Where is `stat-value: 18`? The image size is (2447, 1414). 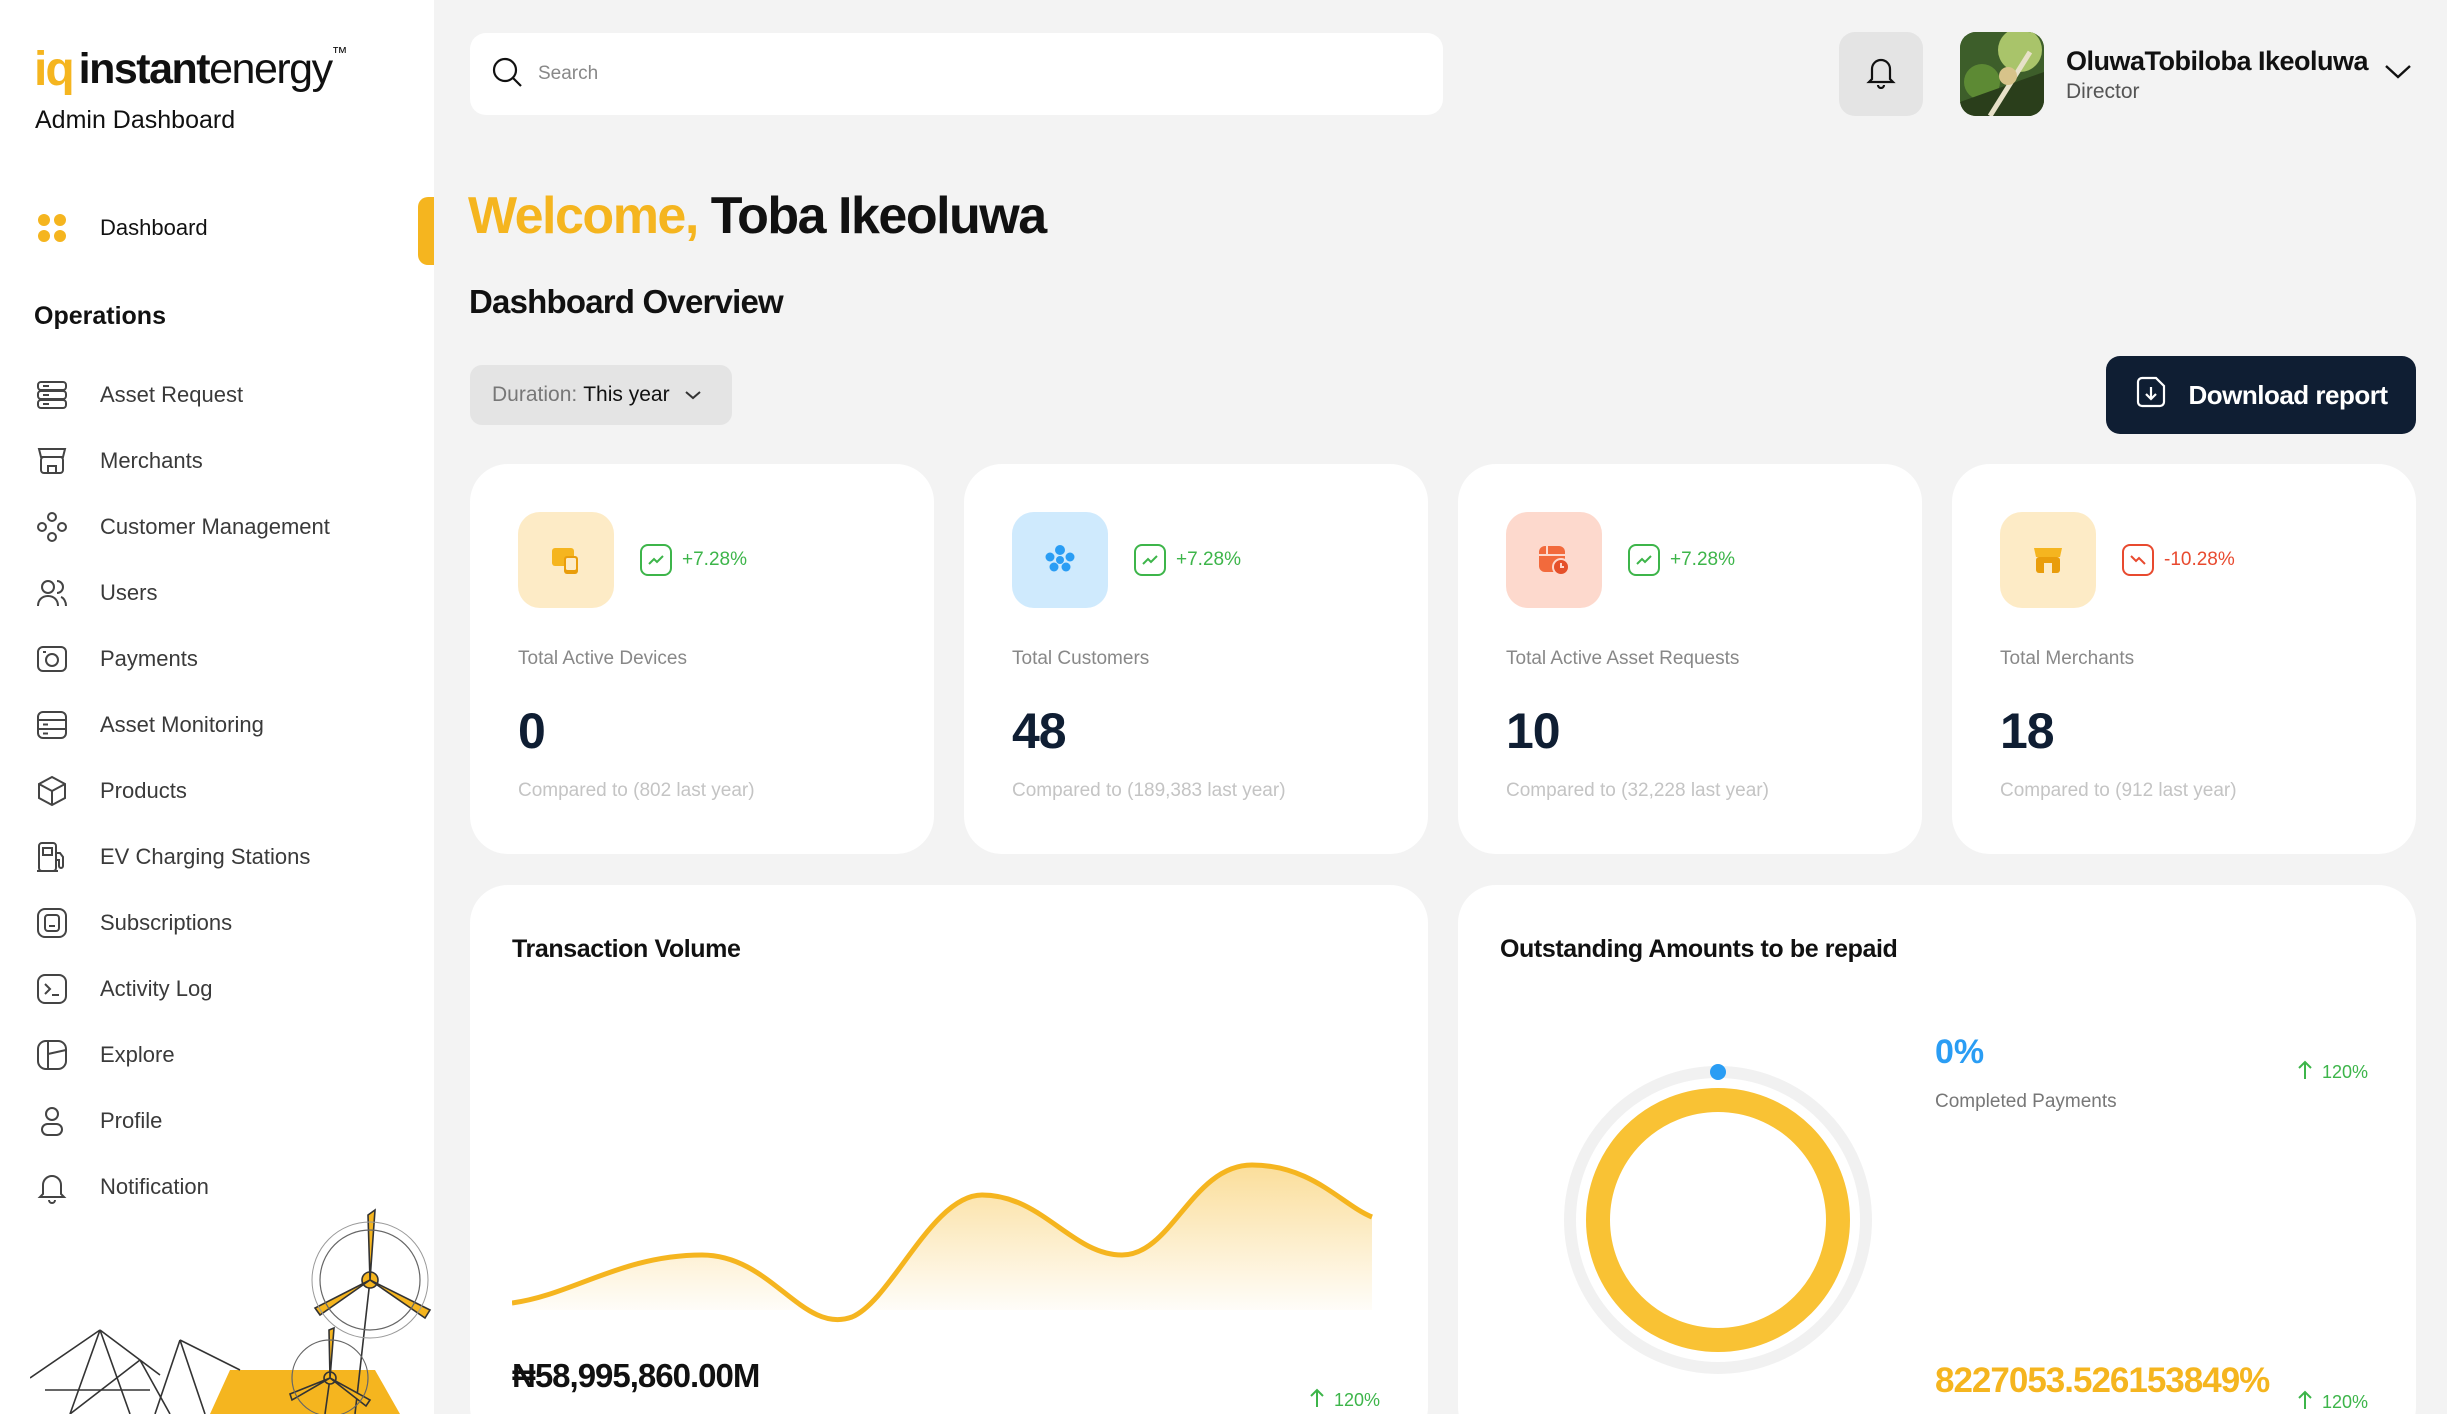 stat-value: 18 is located at coordinates (2027, 731).